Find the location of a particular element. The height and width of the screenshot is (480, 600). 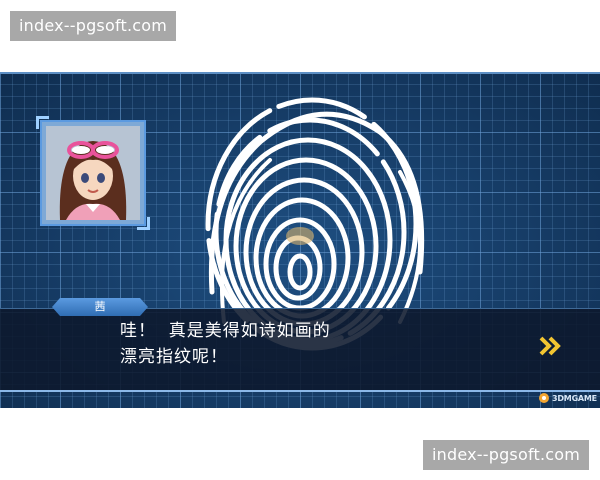

dialog-line-2: 漂亮指纹呢！ is located at coordinates (174, 357).